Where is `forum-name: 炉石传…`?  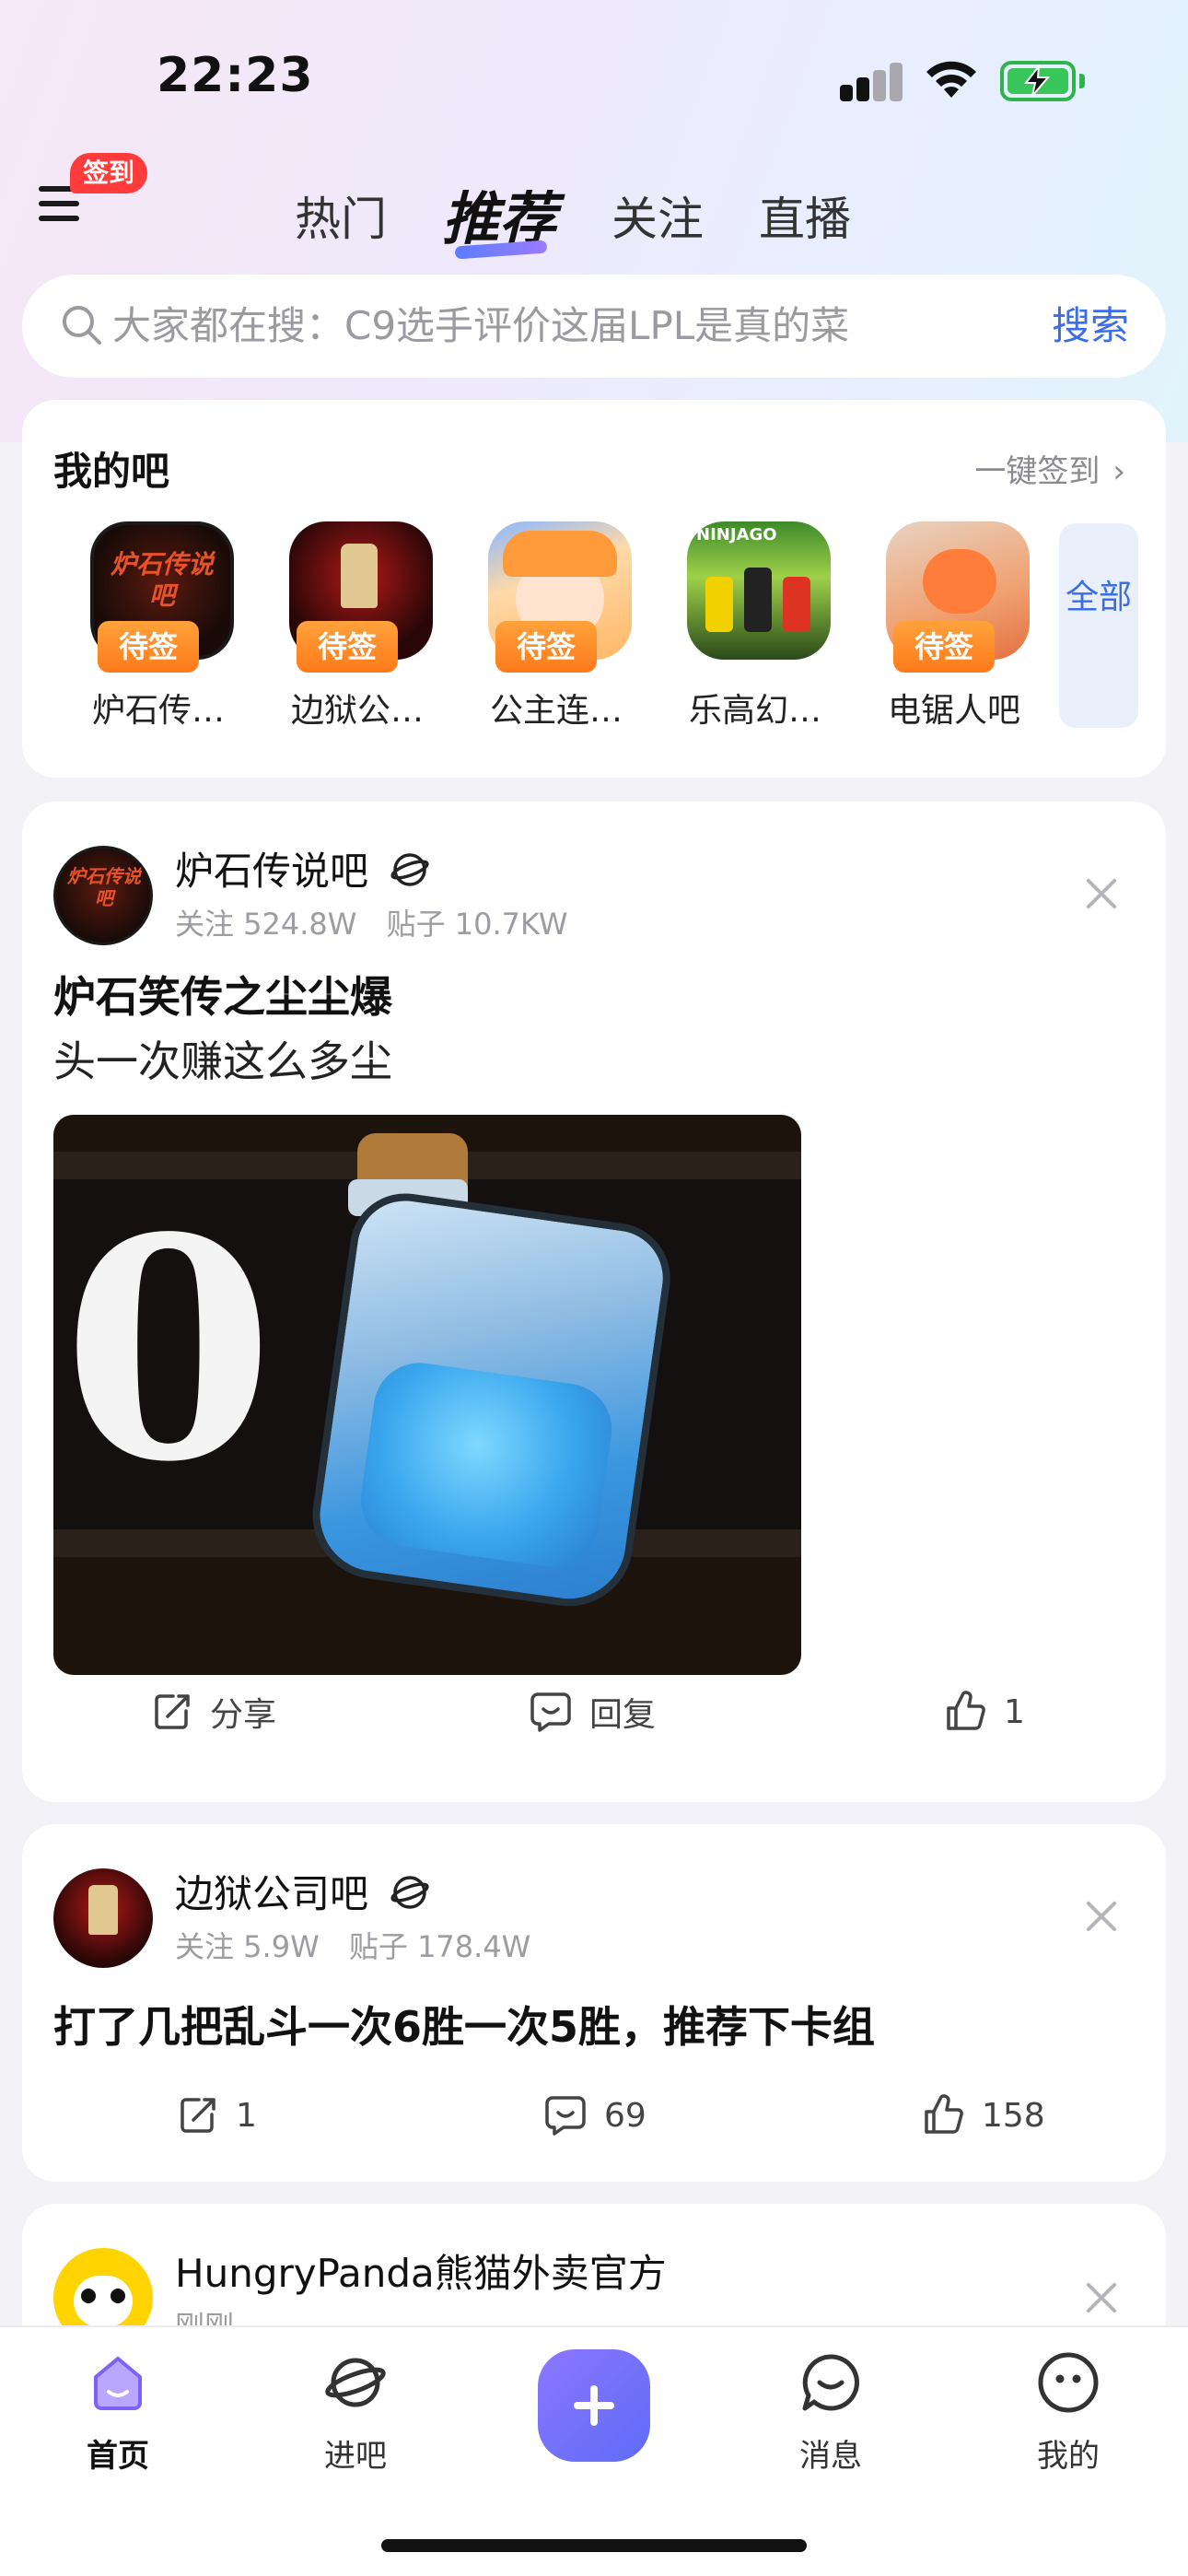 forum-name: 炉石传… is located at coordinates (158, 711).